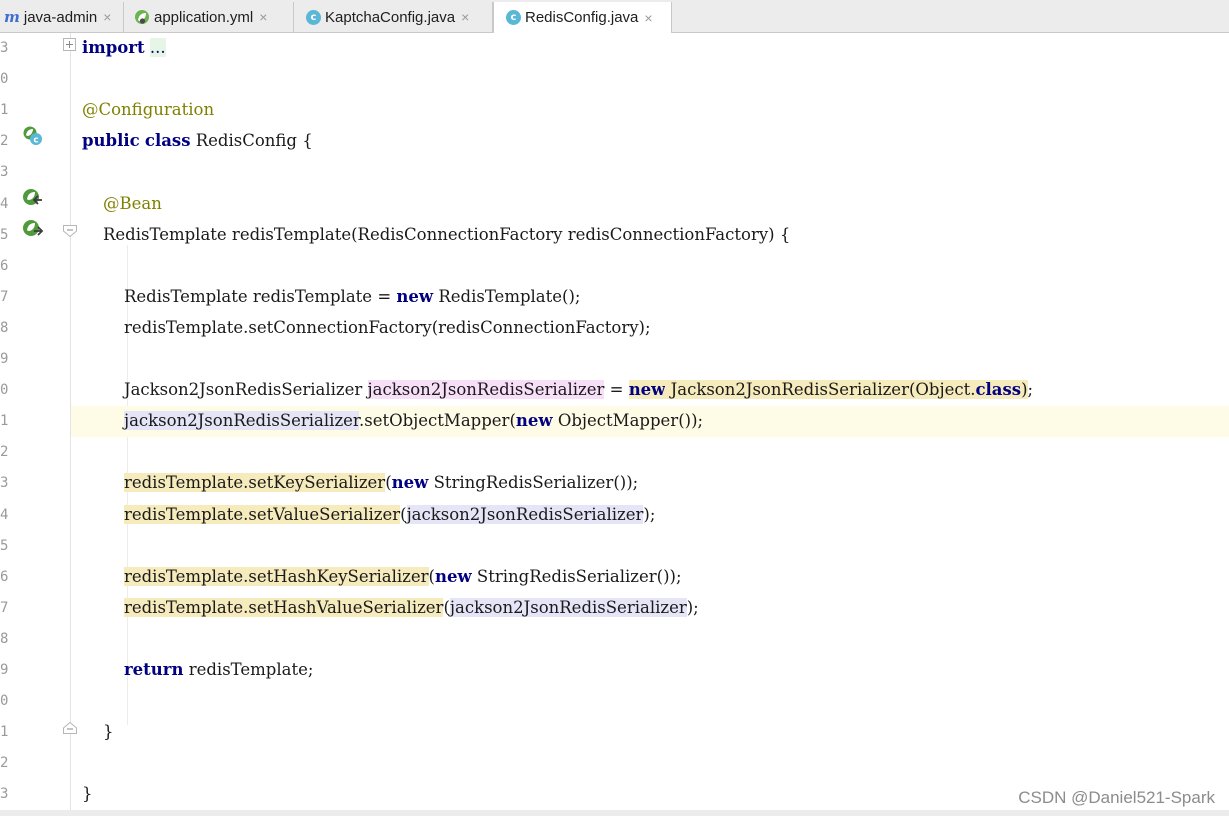  I want to click on code-token: redisTemplate.setHashKeySerializer, so click(276, 576).